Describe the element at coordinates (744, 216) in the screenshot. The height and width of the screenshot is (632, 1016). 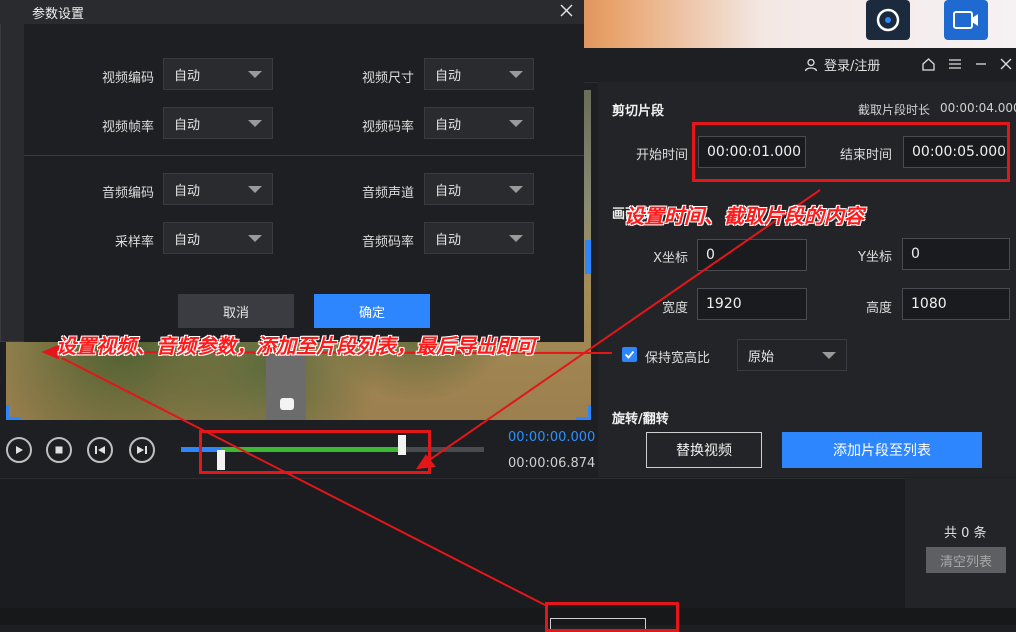
I see `annotation-time-note: 设置时间、截取片段的内容` at that location.